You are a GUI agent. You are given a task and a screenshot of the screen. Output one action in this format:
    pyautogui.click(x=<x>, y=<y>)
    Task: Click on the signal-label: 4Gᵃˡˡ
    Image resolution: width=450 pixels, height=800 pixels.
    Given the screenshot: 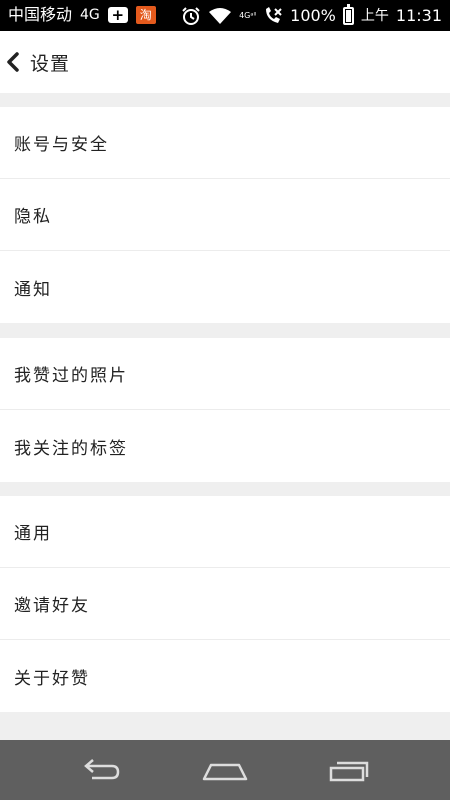 What is the action you would take?
    pyautogui.click(x=248, y=15)
    